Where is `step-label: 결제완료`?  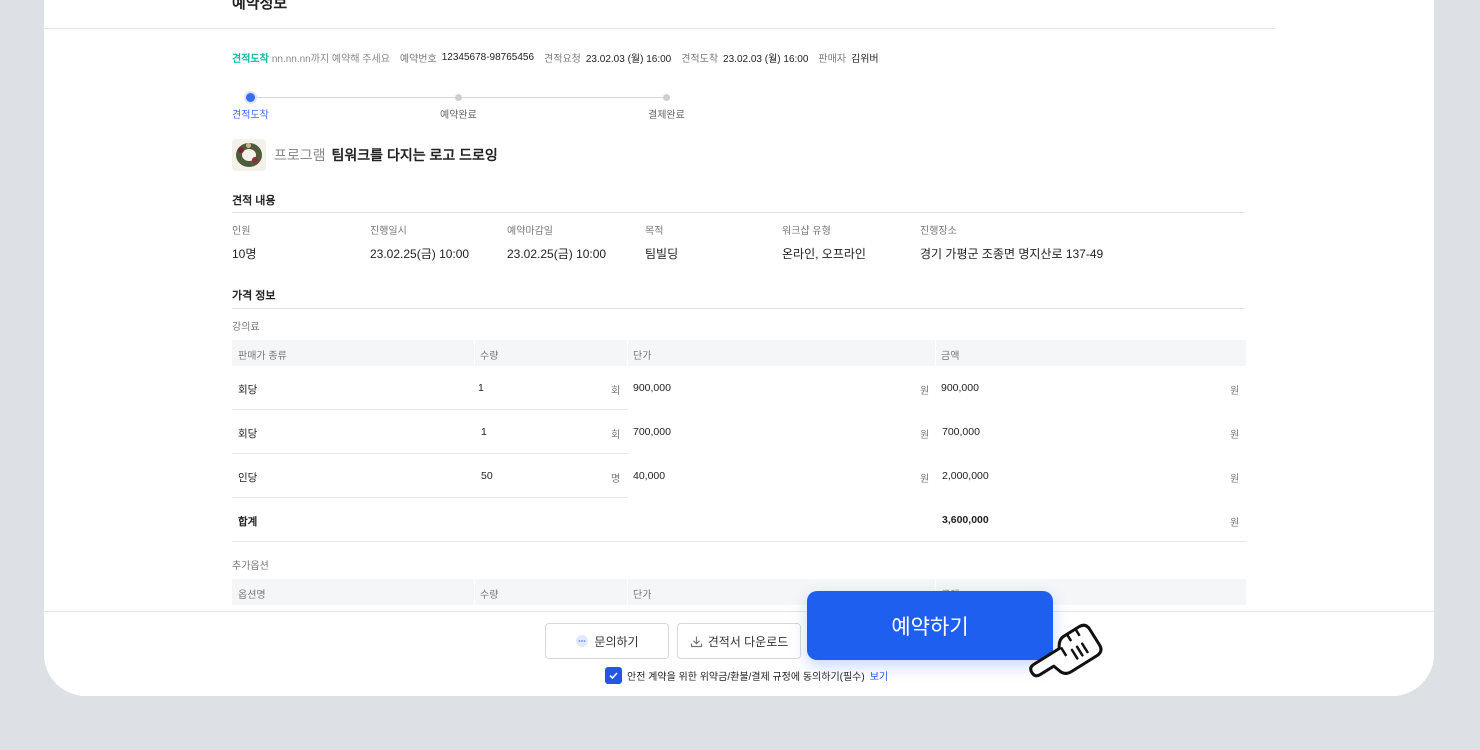
step-label: 결제완료 is located at coordinates (666, 115).